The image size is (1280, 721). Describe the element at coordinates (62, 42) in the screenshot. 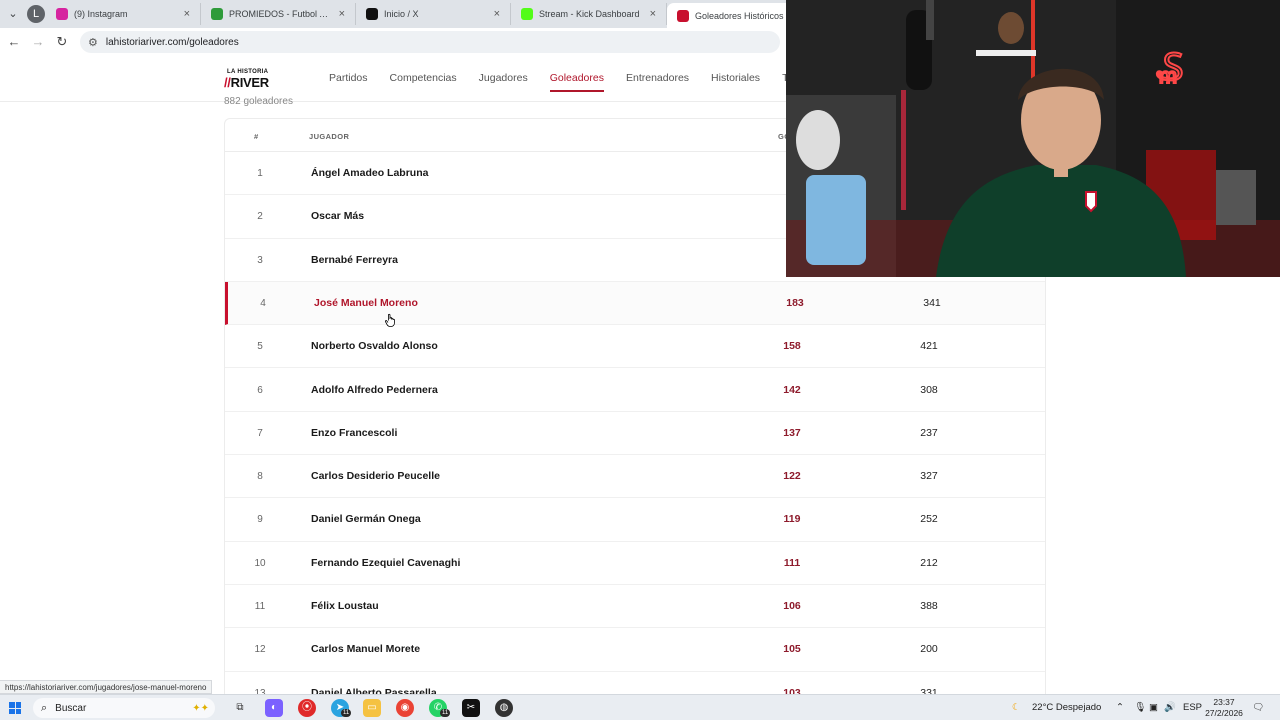

I see `reload-icon: ↻` at that location.